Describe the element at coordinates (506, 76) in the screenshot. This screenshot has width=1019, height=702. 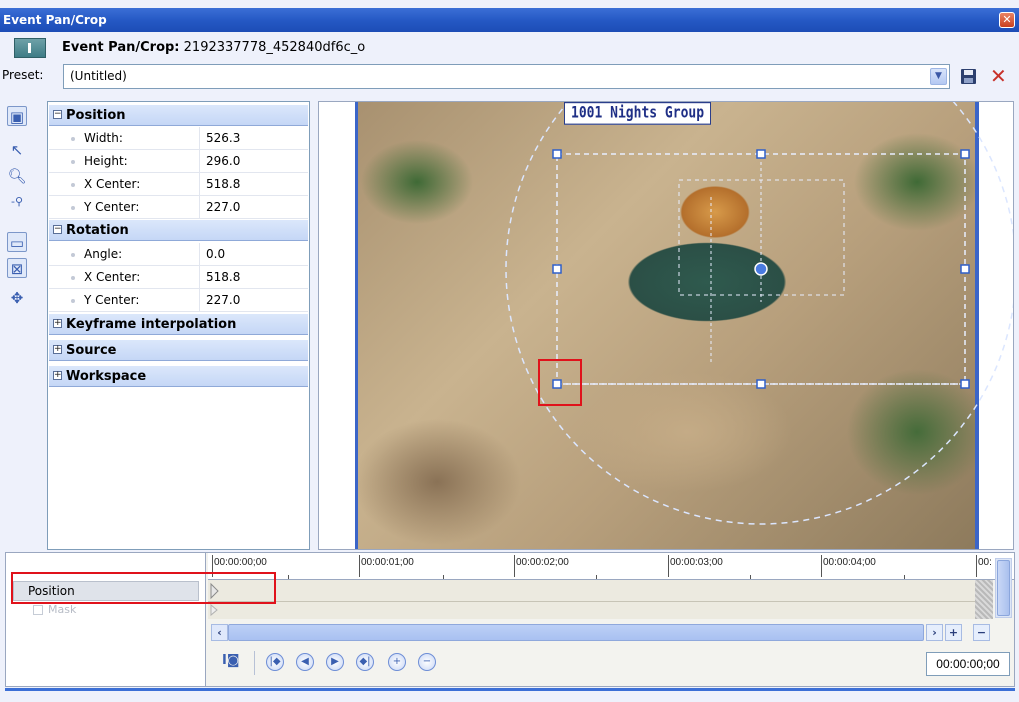
I see `preset-dropdown: (Untitled) ▼` at that location.